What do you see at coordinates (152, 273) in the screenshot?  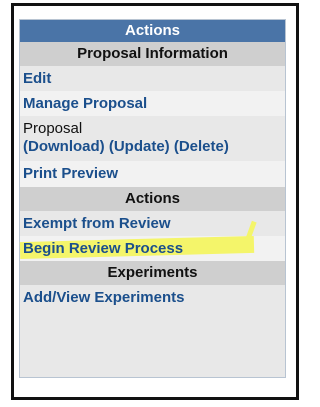 I see `experiments-section-header: Experiments` at bounding box center [152, 273].